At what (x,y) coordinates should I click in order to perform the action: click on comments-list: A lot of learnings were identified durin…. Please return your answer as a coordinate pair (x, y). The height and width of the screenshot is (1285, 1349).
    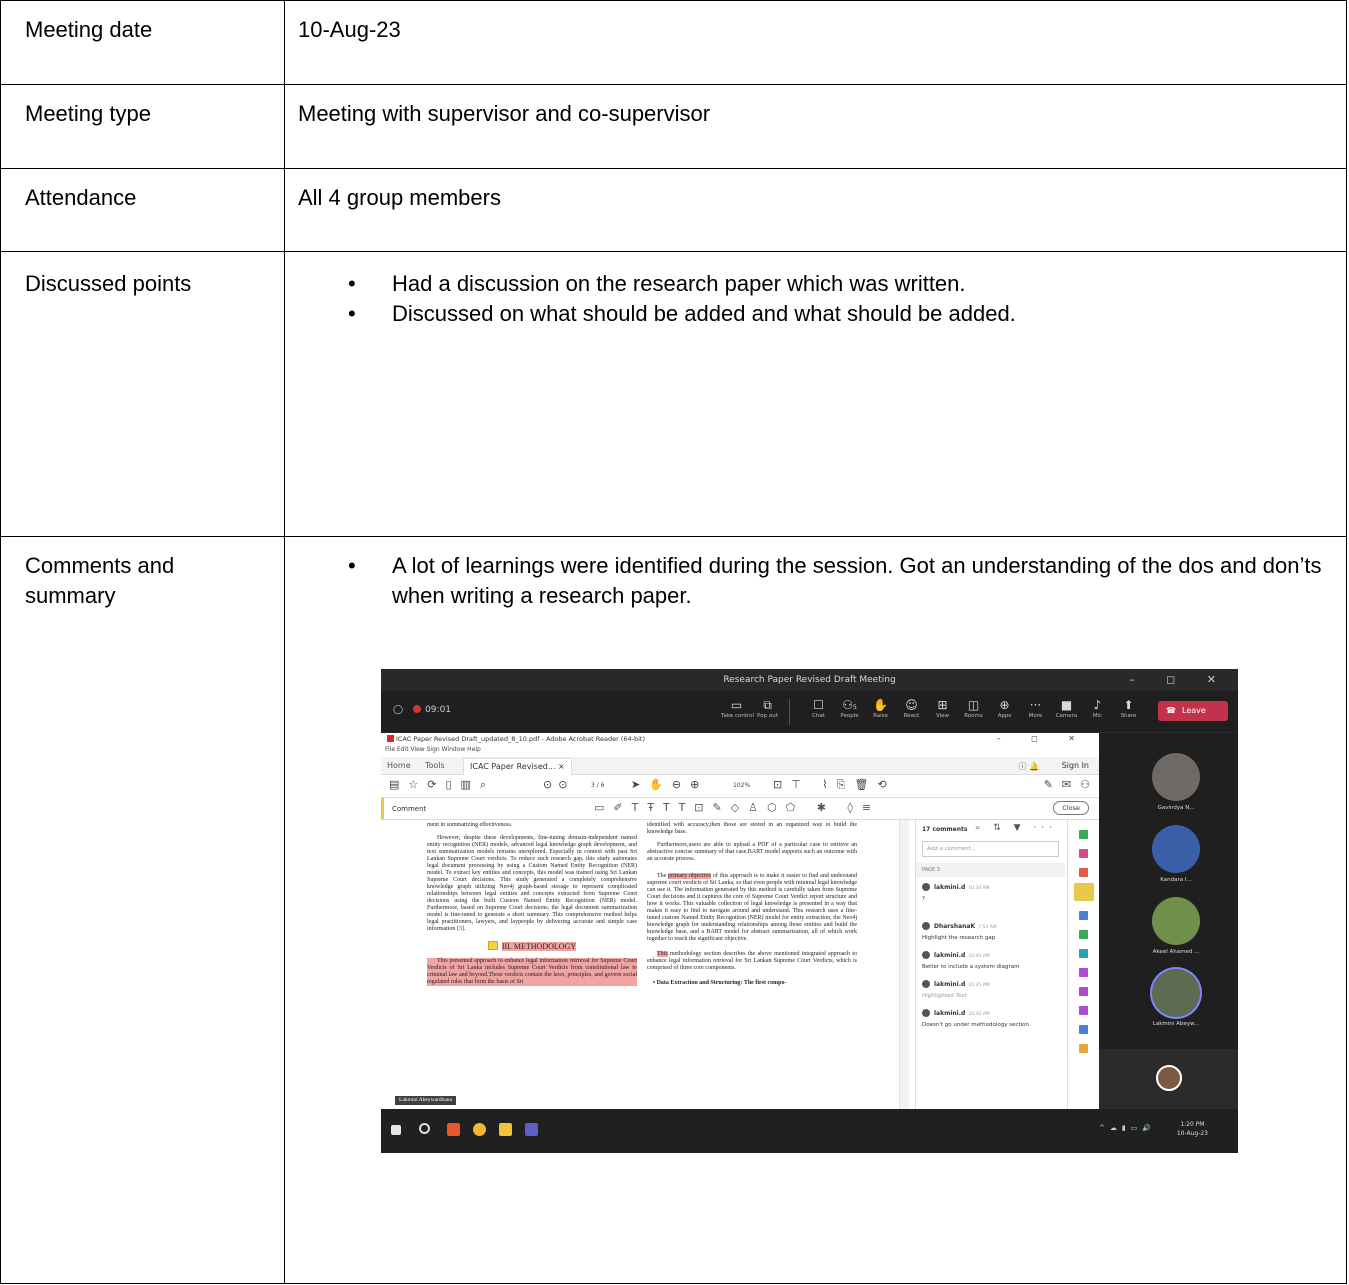
    Looking at the image, I should click on (842, 581).